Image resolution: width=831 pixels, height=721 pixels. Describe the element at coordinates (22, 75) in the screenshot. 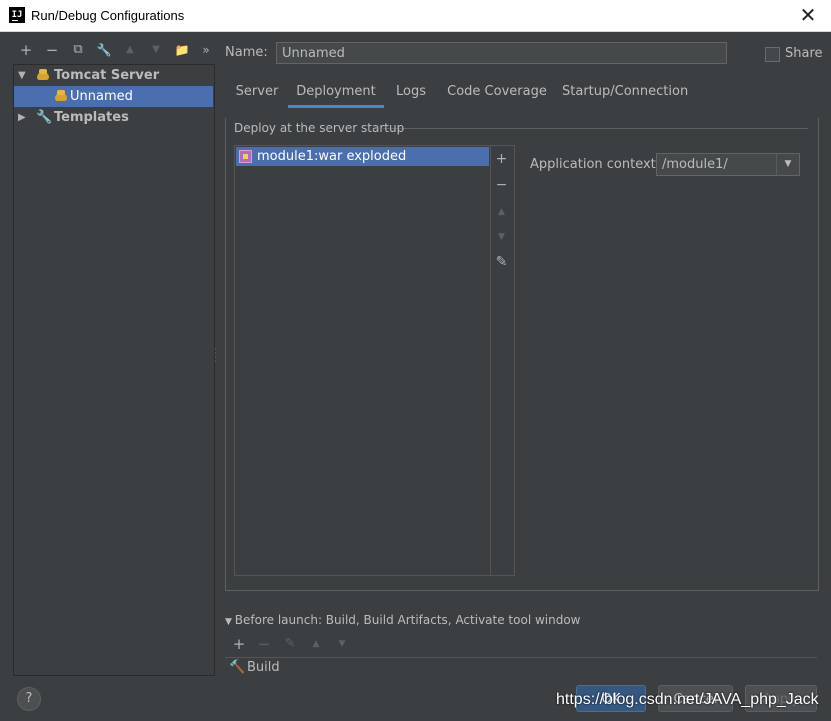

I see `expanded-arrow-icon: ▼` at that location.